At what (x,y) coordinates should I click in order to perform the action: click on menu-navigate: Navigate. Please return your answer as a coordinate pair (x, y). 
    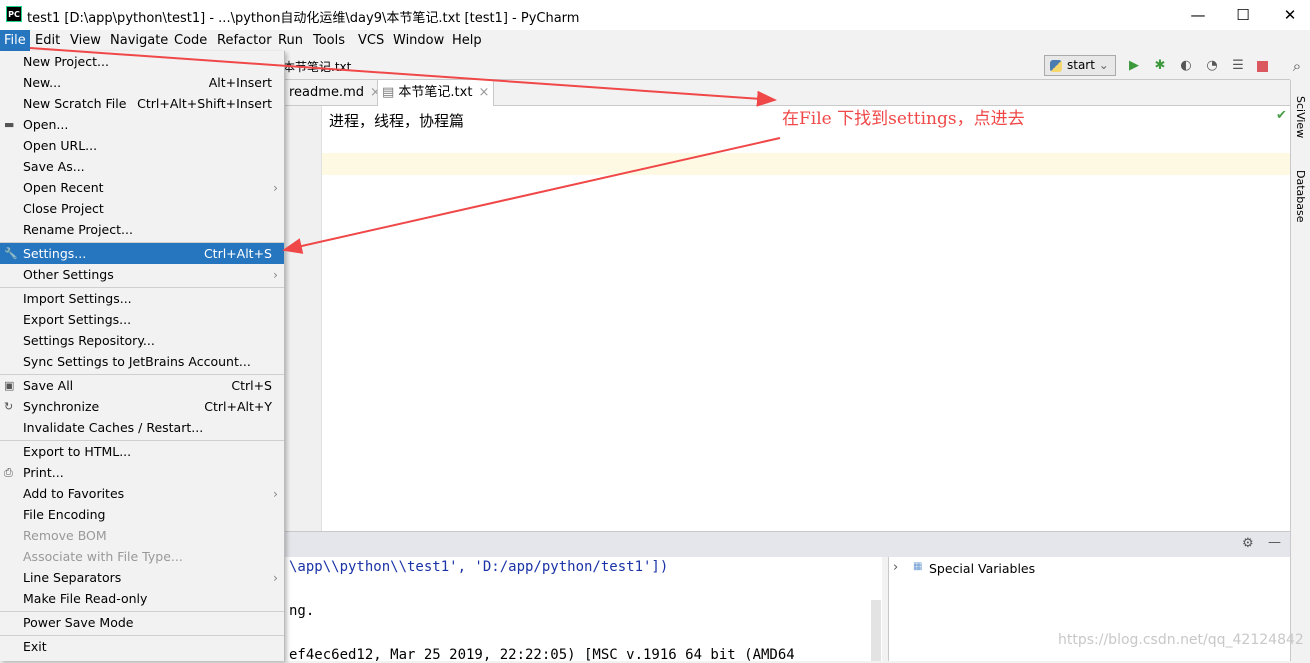
    Looking at the image, I should click on (139, 40).